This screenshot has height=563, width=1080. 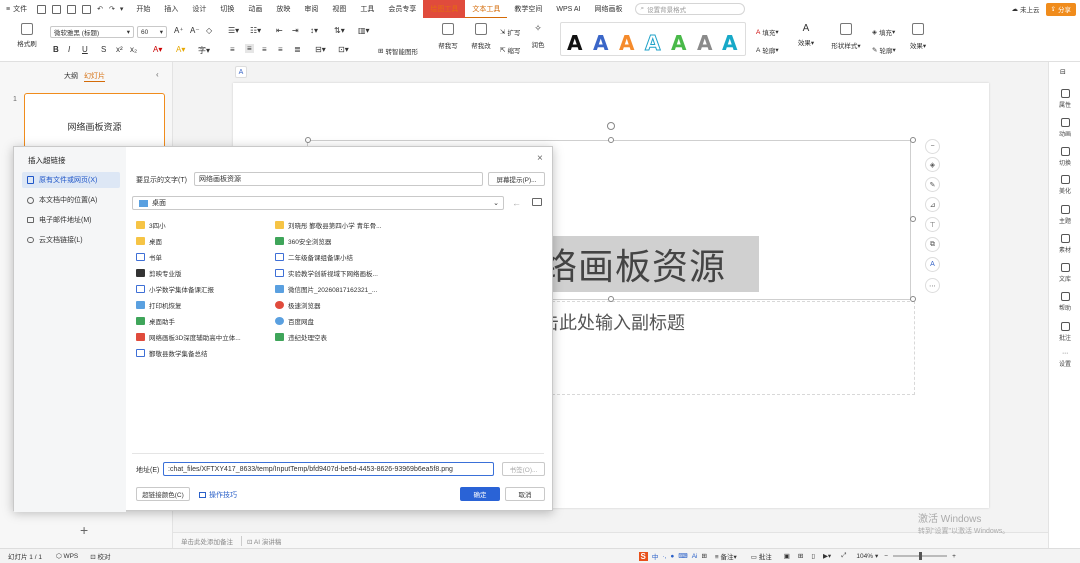 I want to click on indent-decrease-icon: ⇤, so click(x=279, y=30).